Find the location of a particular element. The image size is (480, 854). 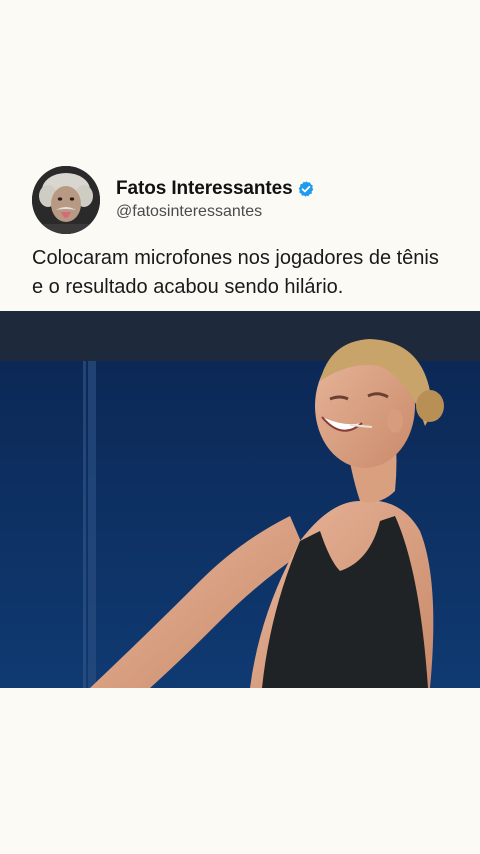

author-handle: @fatosinteressantes is located at coordinates (189, 212).